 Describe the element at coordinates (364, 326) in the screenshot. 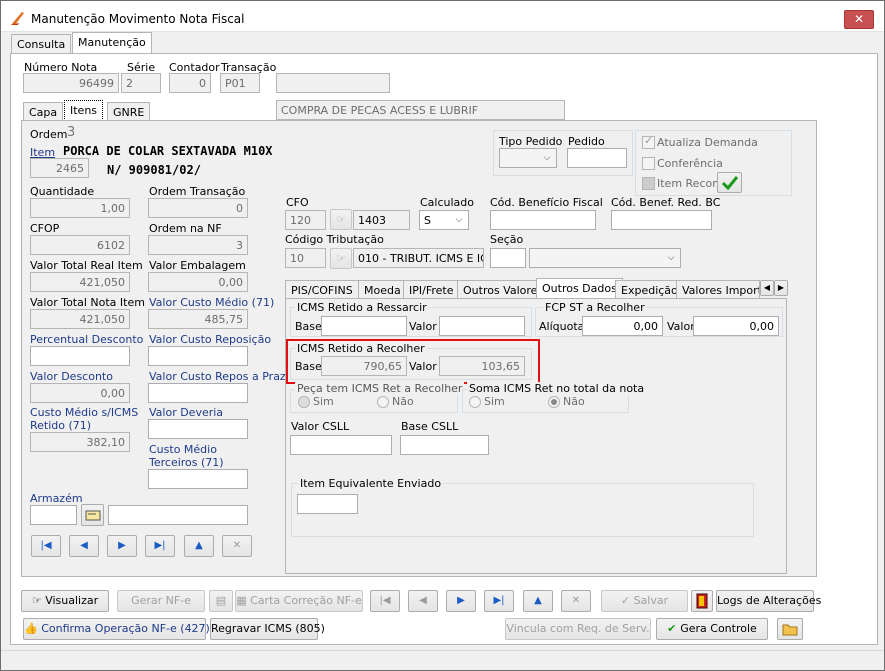

I see `ressarcir-base-field` at that location.